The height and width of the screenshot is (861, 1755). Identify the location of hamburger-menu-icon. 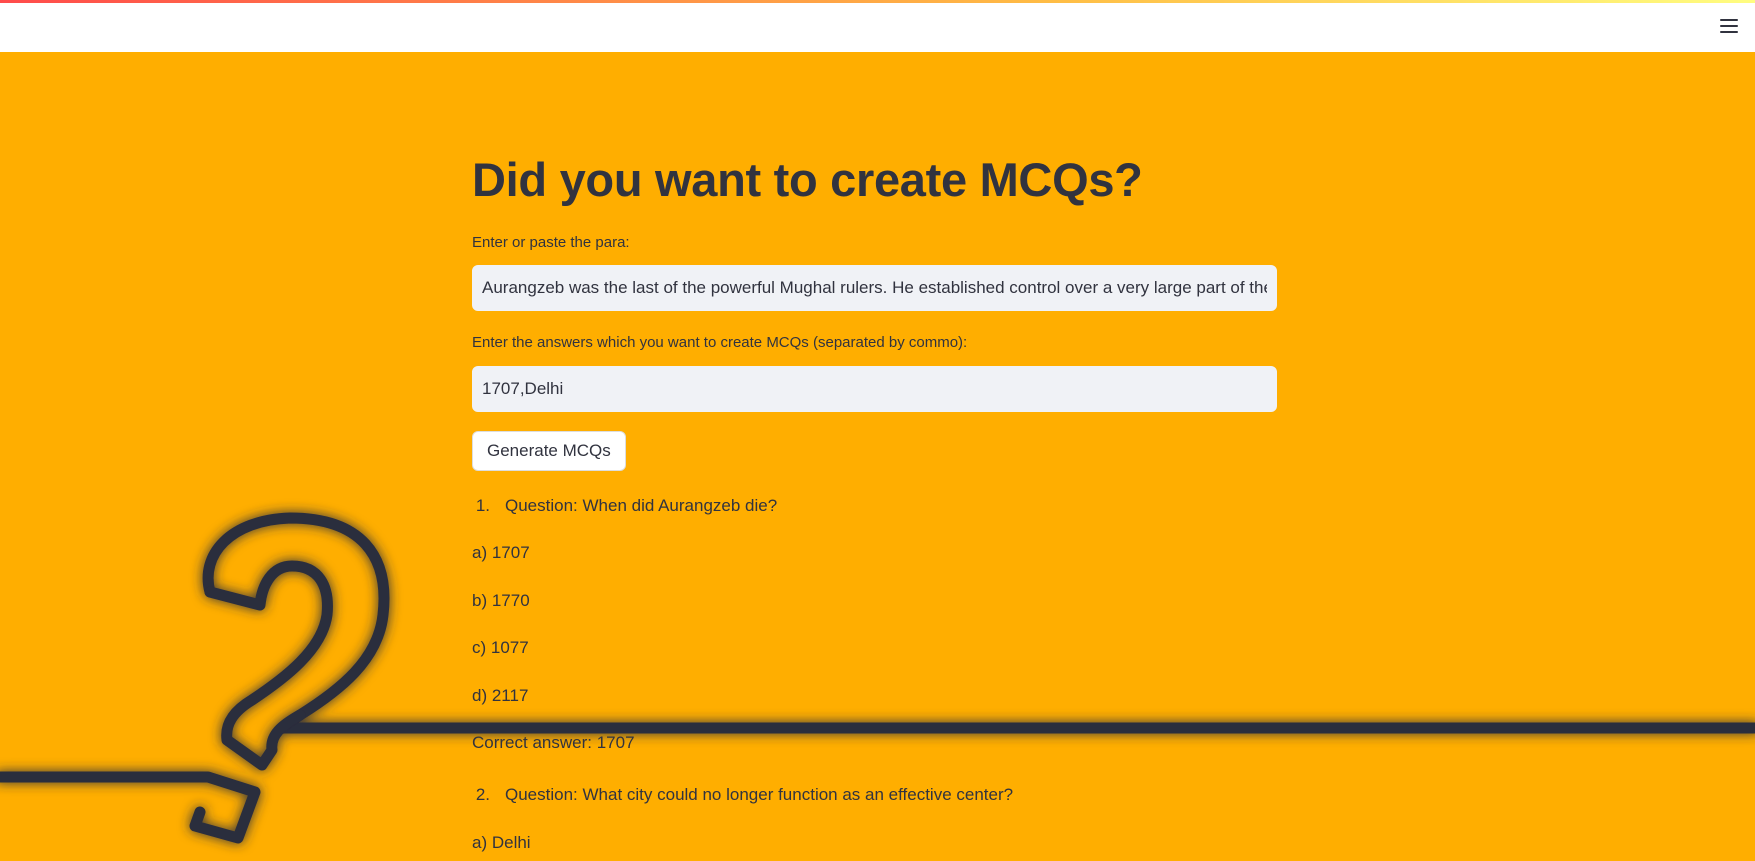
(1729, 27).